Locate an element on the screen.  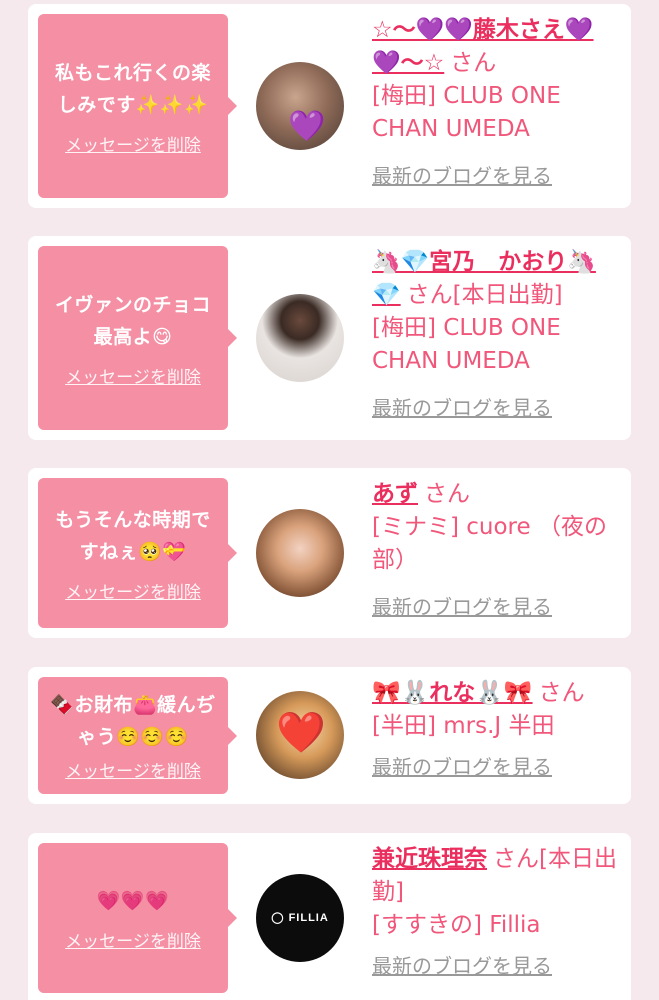
message-text: 🍫お財布👛緩んぢゃう☺️☺️☺️ is located at coordinates (133, 721).